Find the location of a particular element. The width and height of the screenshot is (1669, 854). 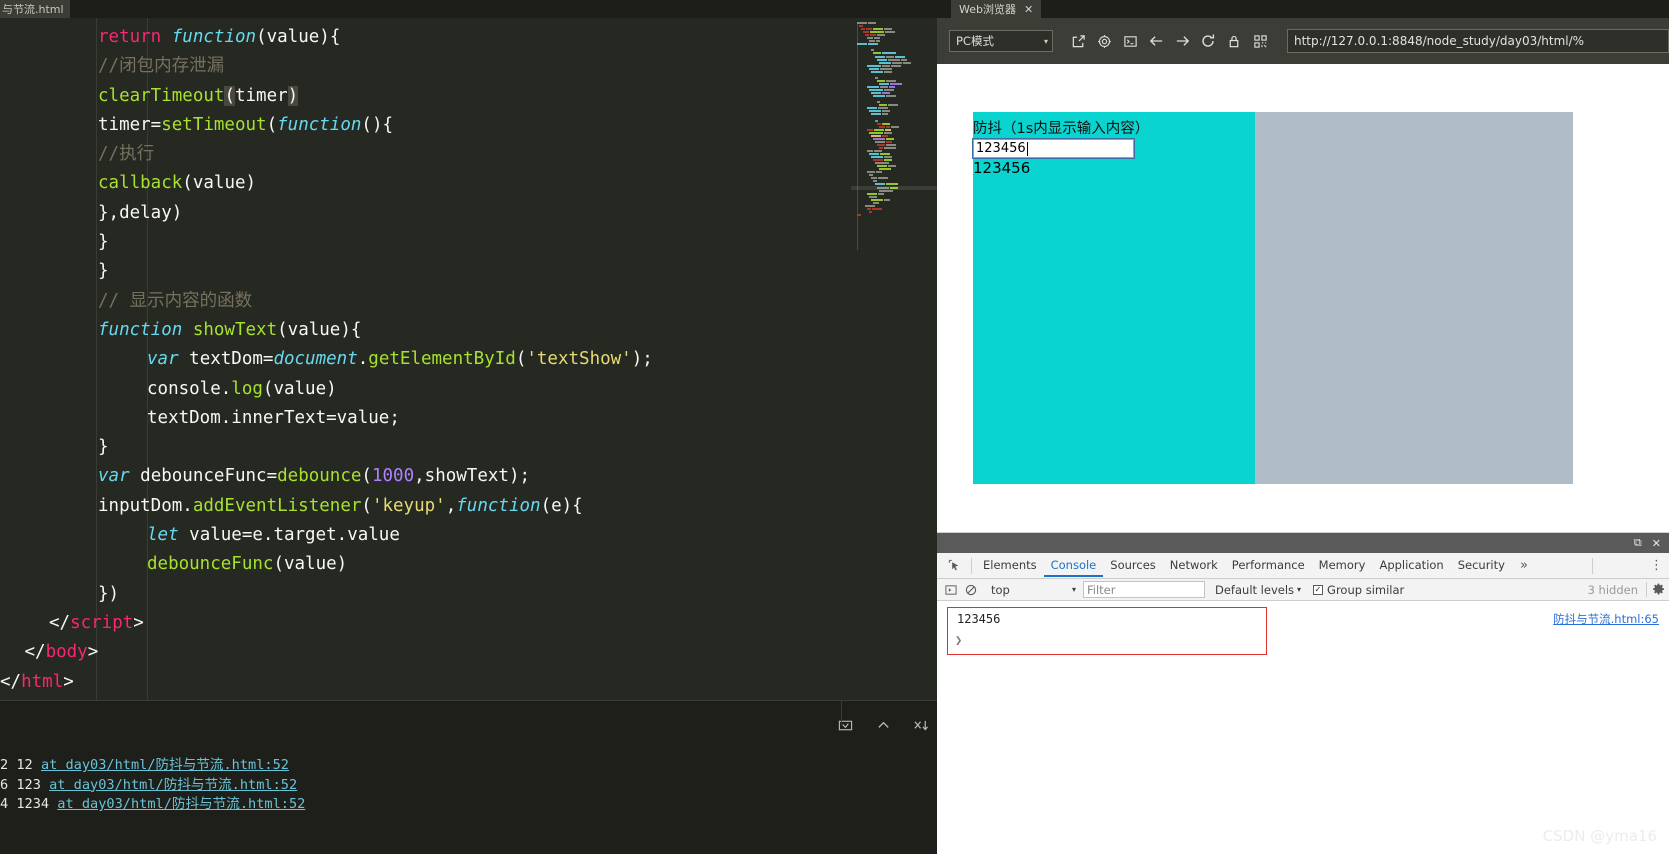

code-line: // 显示内容的函数 is located at coordinates (175, 300).